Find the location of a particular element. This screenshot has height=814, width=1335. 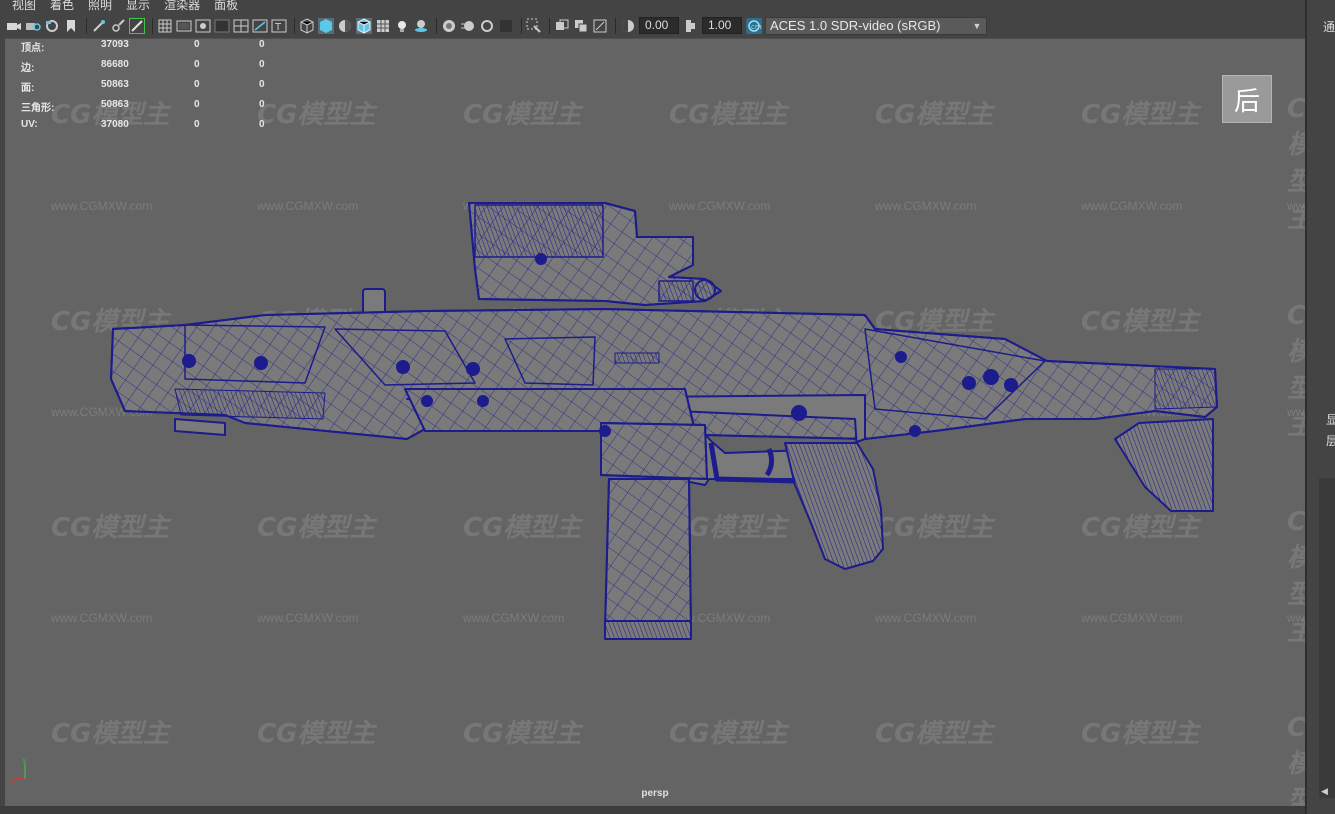

wireframe-icon is located at coordinates (307, 25).